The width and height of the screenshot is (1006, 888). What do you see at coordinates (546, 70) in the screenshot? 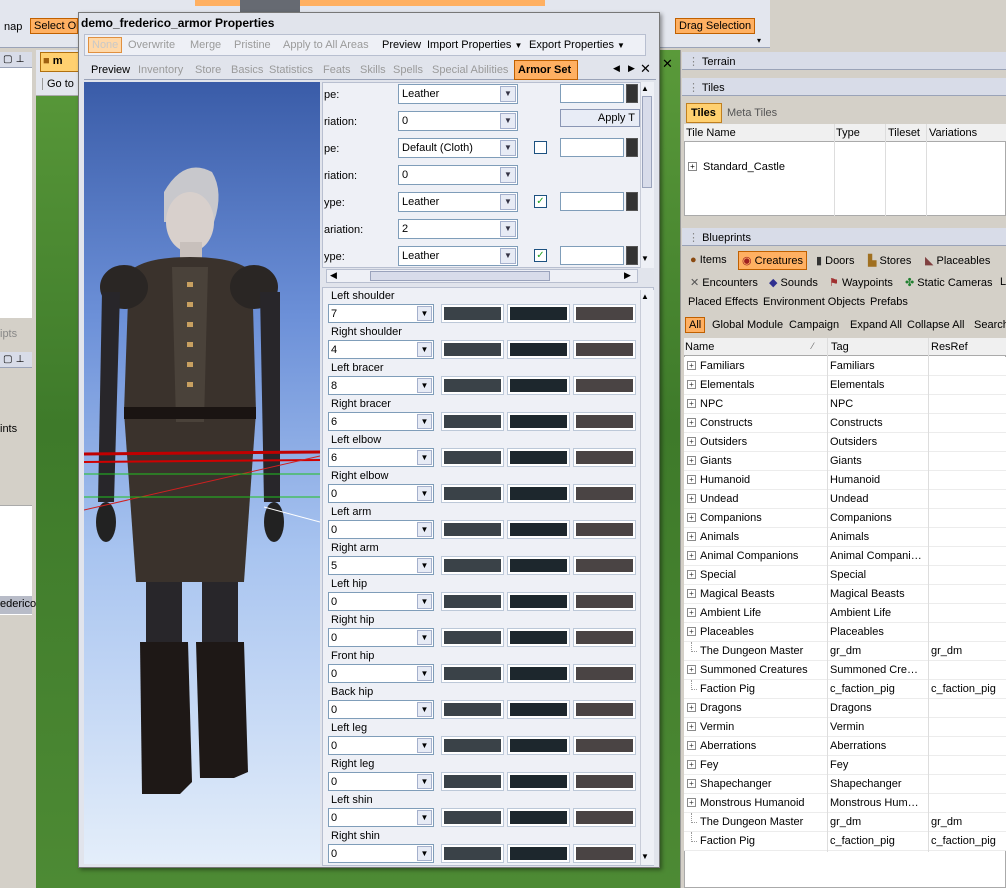
I see `tab-armor-set: Armor Set` at bounding box center [546, 70].